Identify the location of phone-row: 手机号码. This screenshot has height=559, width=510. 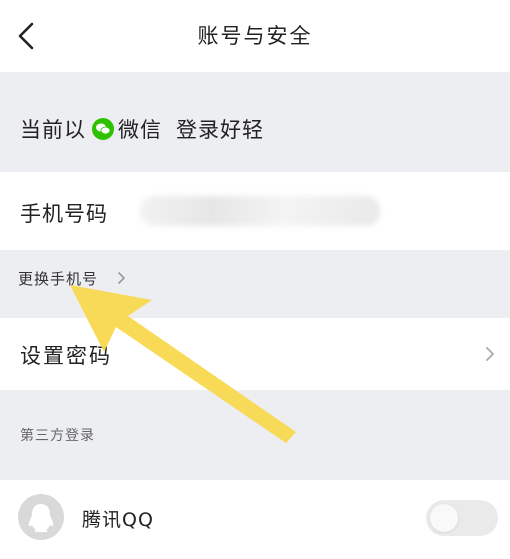
(255, 211).